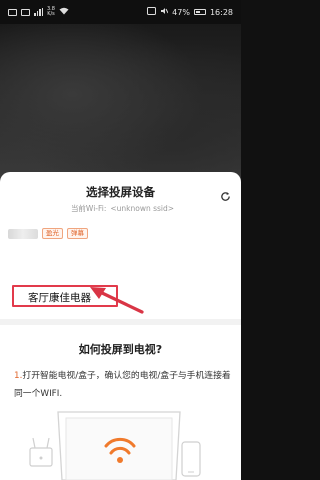 The width and height of the screenshot is (320, 480). I want to click on section-divider, so click(120, 322).